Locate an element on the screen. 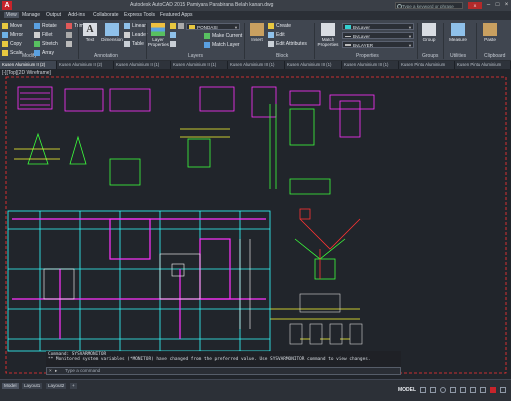 This screenshot has height=401, width=511. lineweight-dropdown: ByLAYER ▼ is located at coordinates (378, 44).